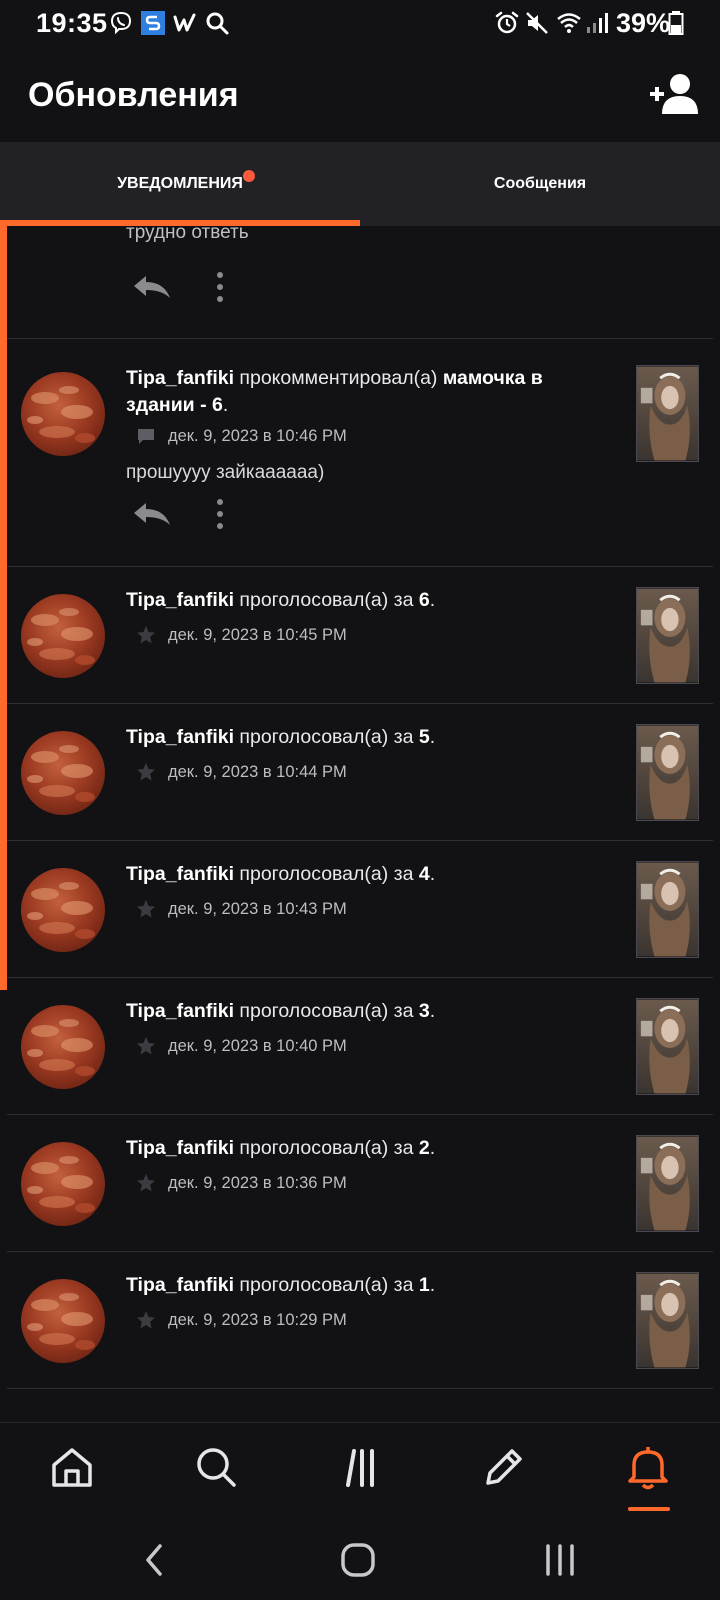 This screenshot has width=720, height=1600. I want to click on more-vertical-icon, so click(220, 287).